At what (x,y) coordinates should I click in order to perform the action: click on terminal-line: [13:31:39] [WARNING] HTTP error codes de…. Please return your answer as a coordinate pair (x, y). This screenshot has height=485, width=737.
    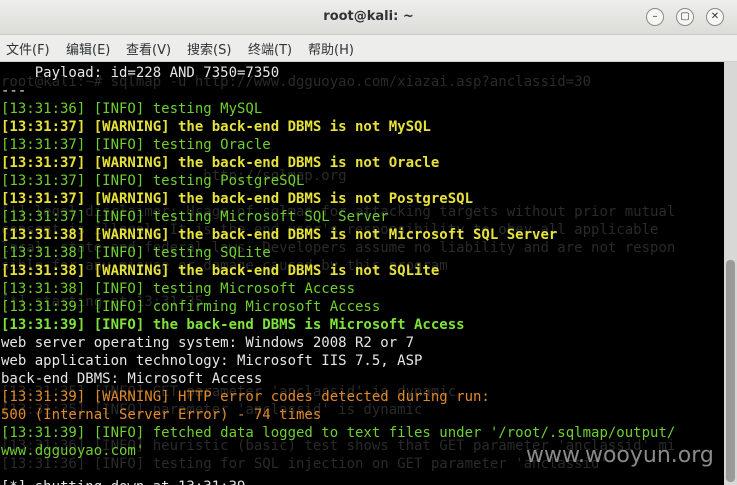
    Looking at the image, I should click on (245, 397).